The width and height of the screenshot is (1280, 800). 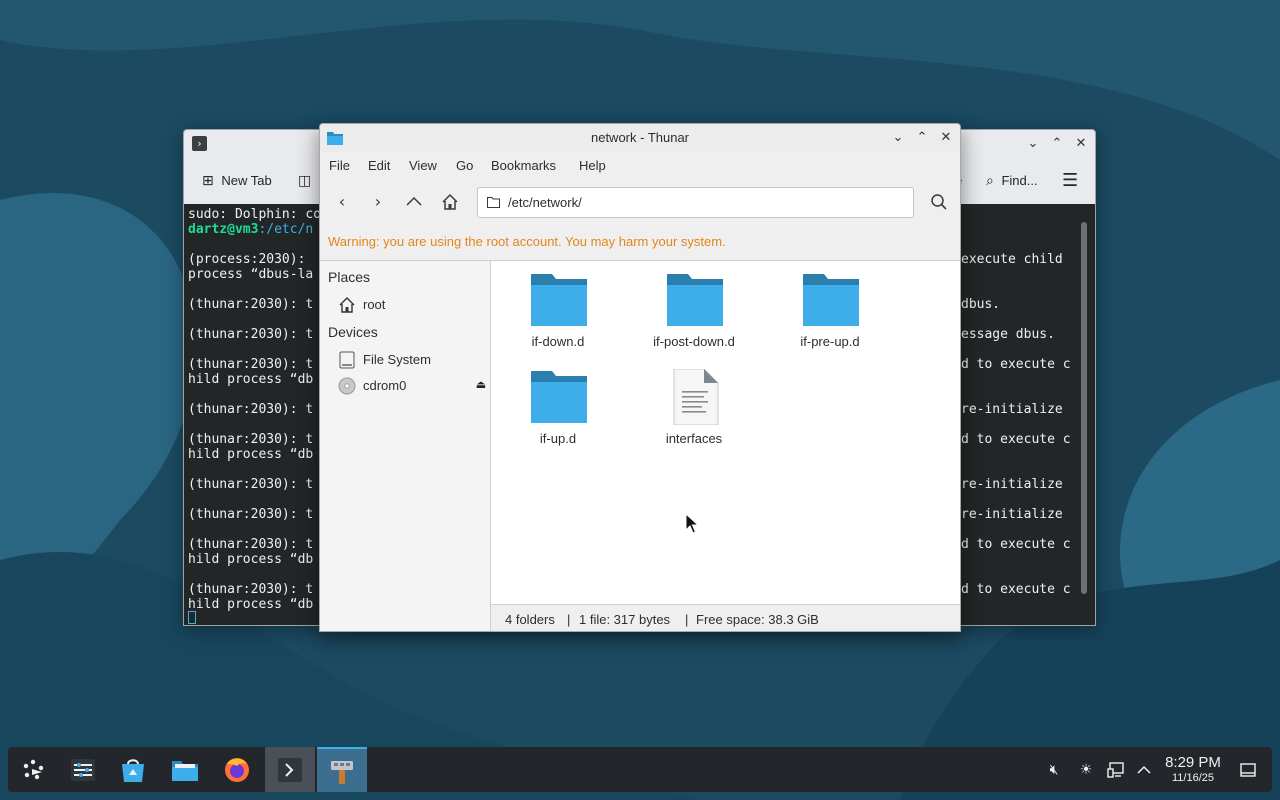 What do you see at coordinates (481, 385) in the screenshot?
I see `eject-icon: ⏏` at bounding box center [481, 385].